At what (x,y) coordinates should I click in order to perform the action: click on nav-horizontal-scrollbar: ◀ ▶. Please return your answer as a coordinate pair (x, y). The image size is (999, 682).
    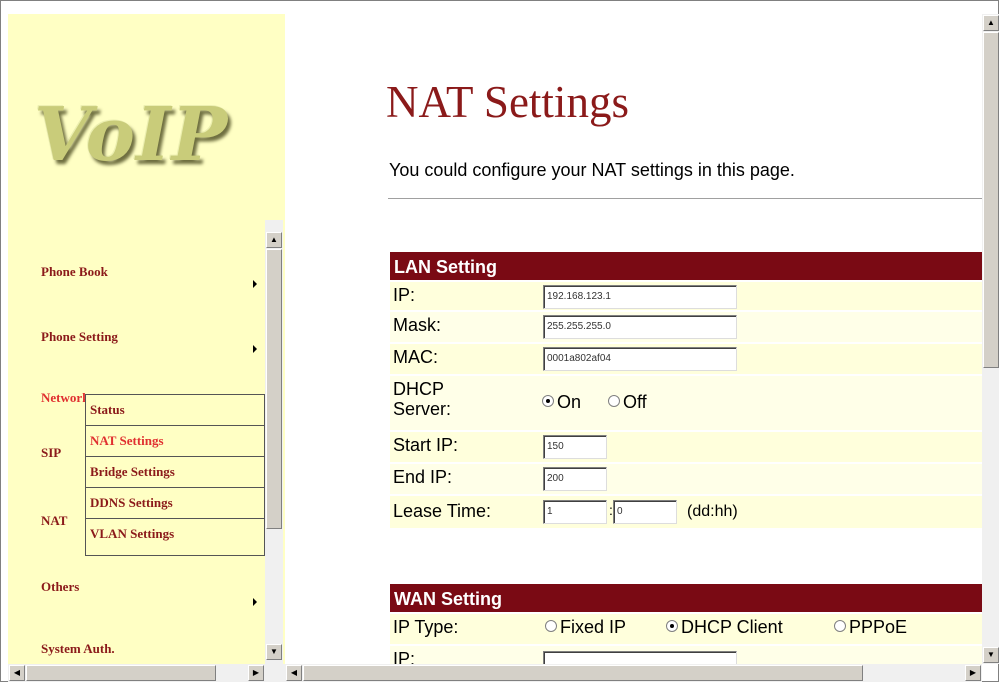
    Looking at the image, I should click on (146, 673).